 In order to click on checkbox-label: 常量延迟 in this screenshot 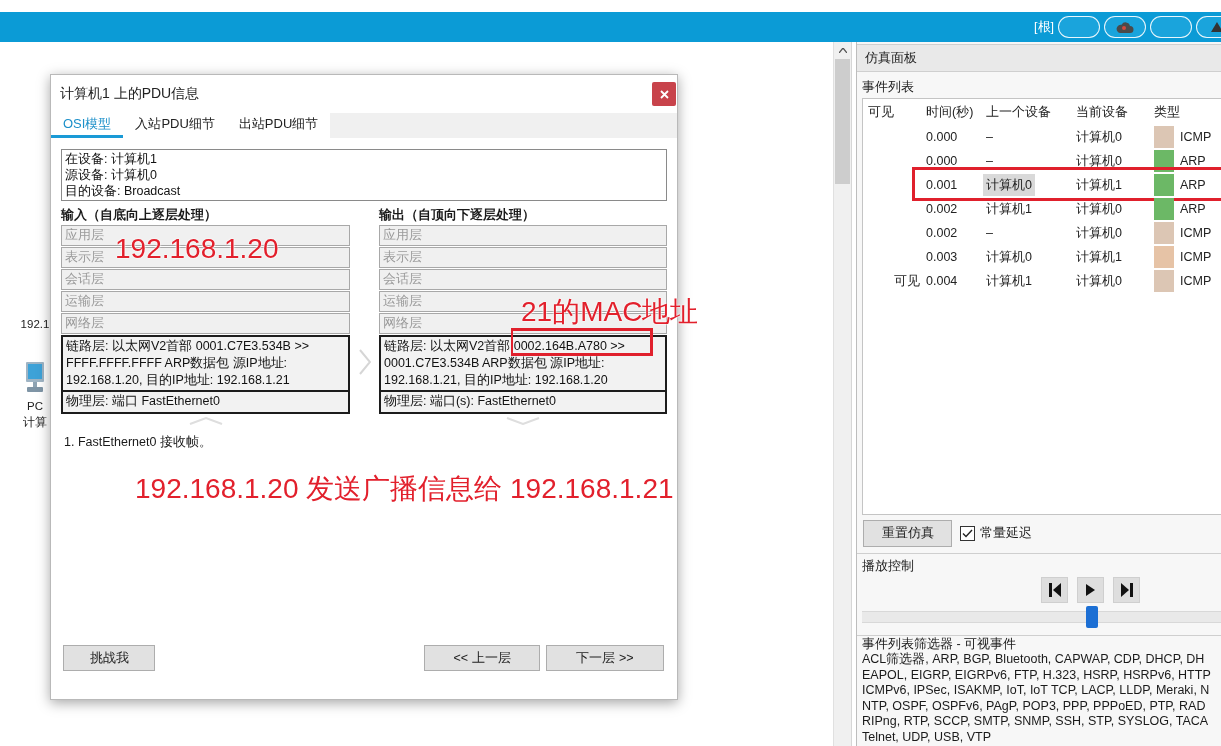, I will do `click(1006, 533)`.